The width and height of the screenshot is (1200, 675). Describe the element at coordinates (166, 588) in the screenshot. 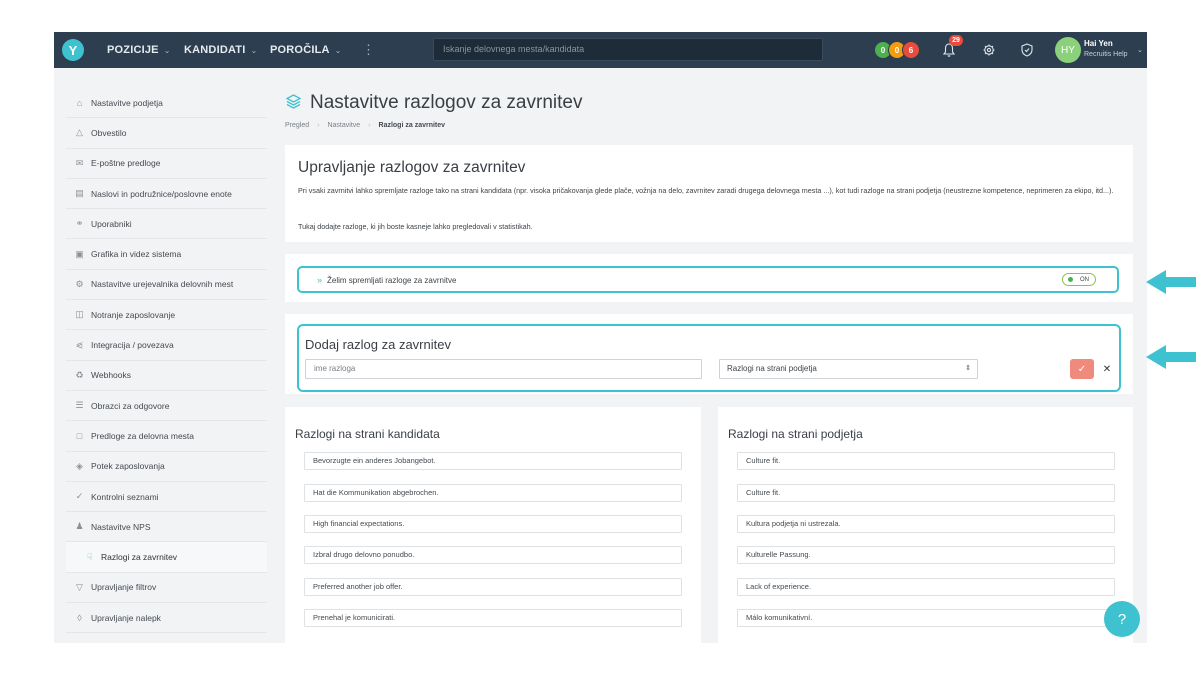

I see `sidebar-item-filtri: ▽ Upravljanje filtrov` at that location.